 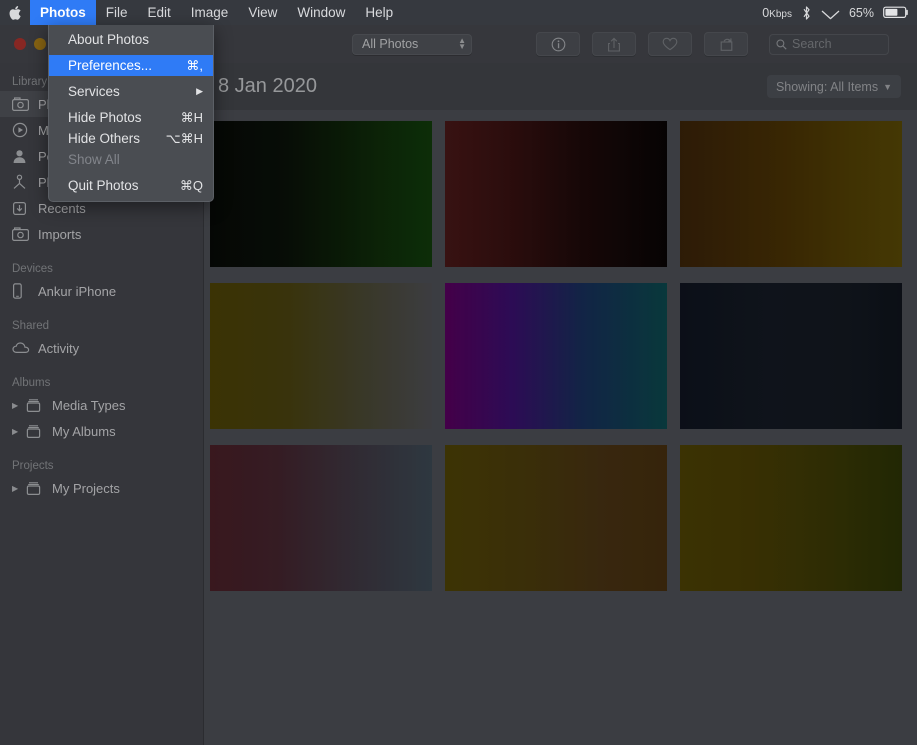 I want to click on sidebar-item-label: My Projects, so click(x=86, y=488).